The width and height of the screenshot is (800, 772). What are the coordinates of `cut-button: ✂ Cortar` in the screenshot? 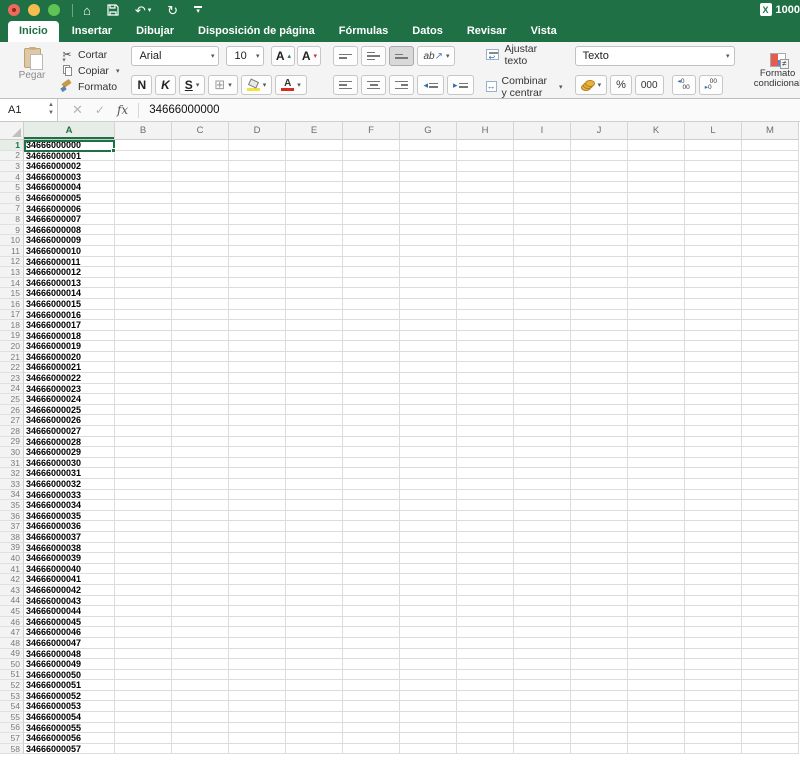 It's located at (89, 54).